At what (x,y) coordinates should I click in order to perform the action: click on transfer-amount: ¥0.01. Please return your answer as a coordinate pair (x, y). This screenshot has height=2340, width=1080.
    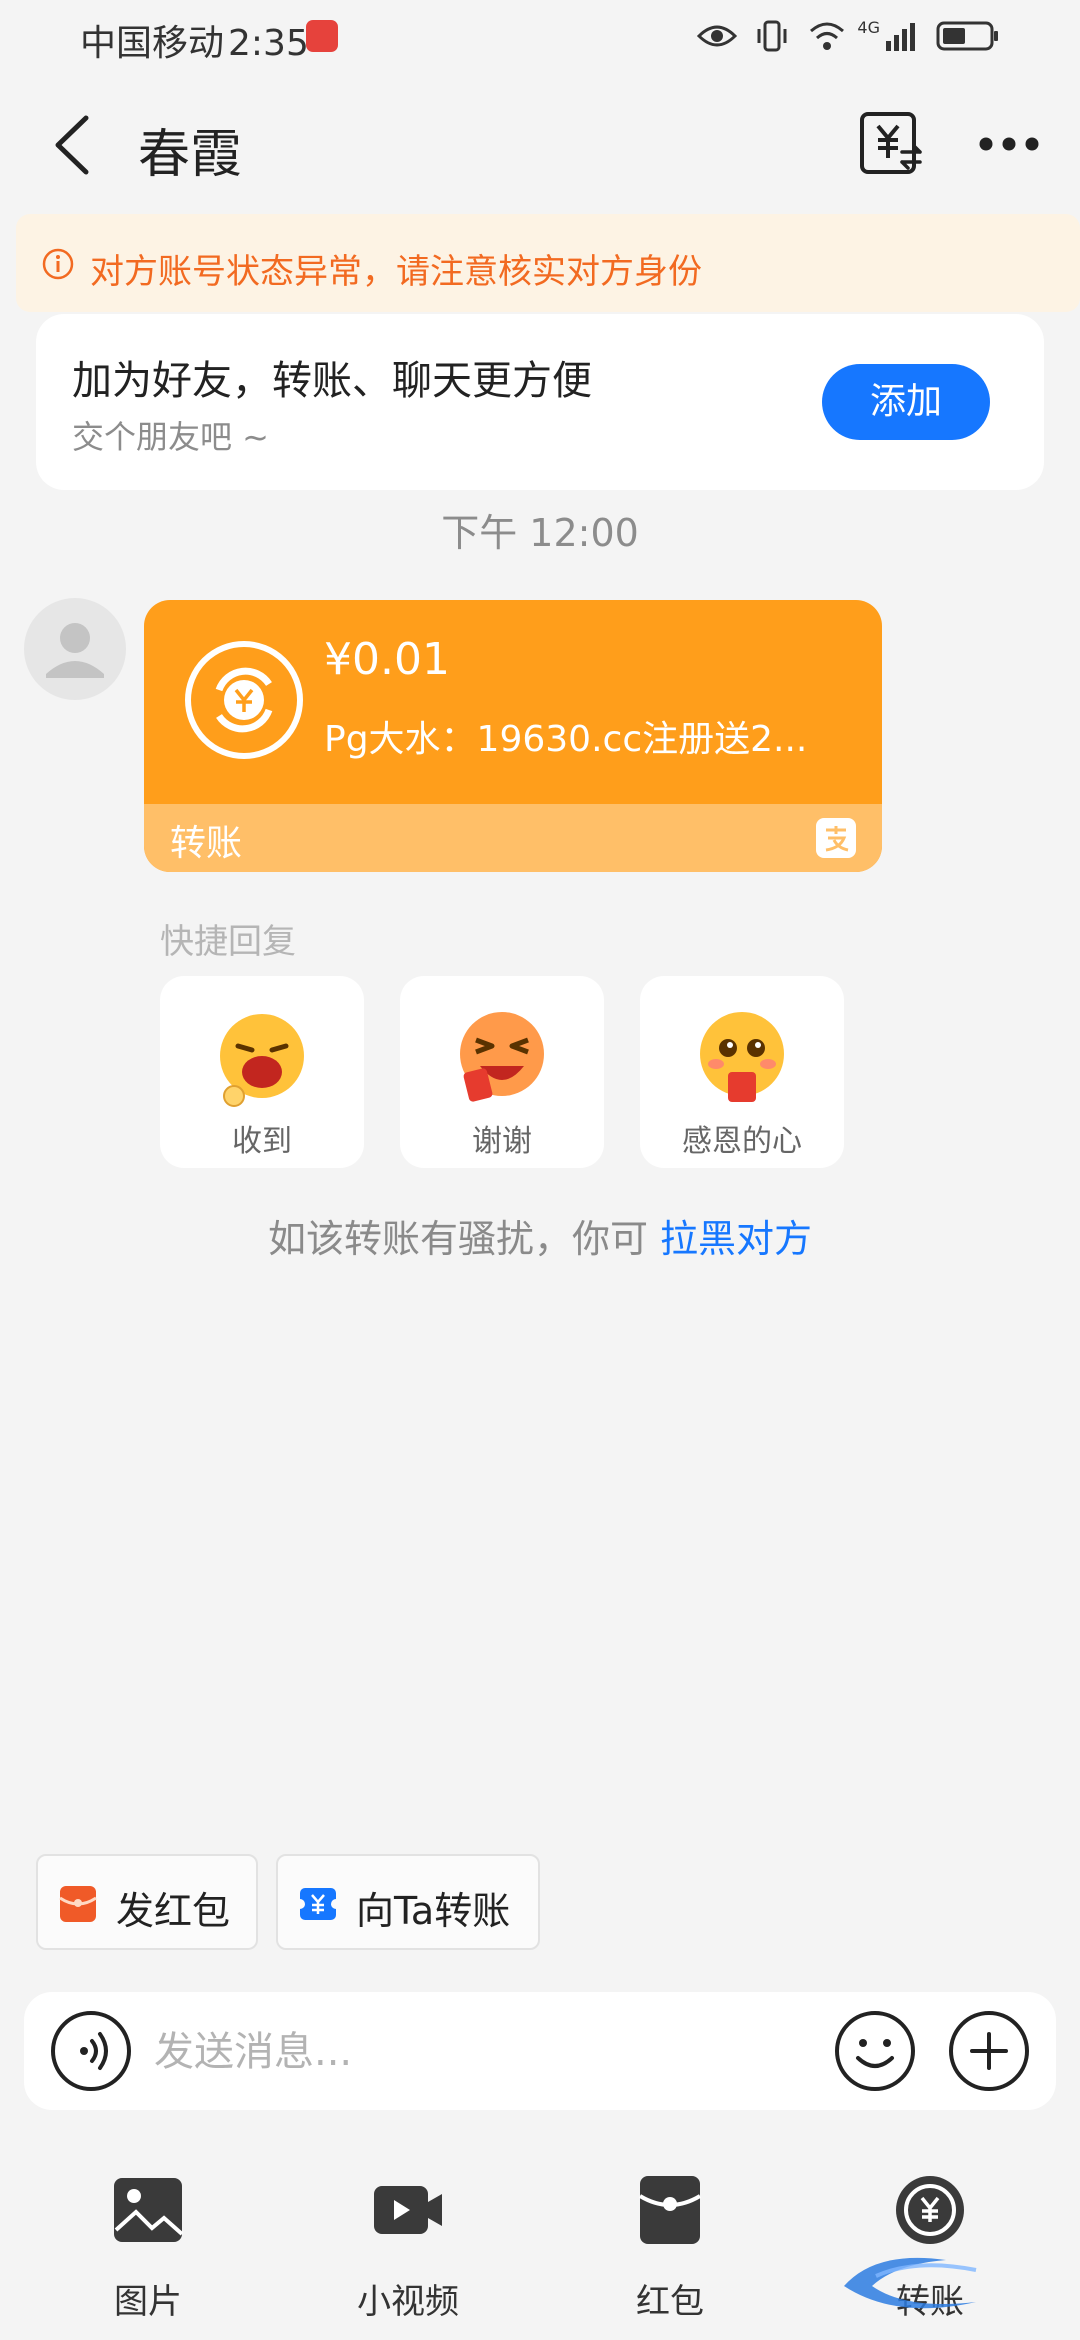
    Looking at the image, I should click on (387, 659).